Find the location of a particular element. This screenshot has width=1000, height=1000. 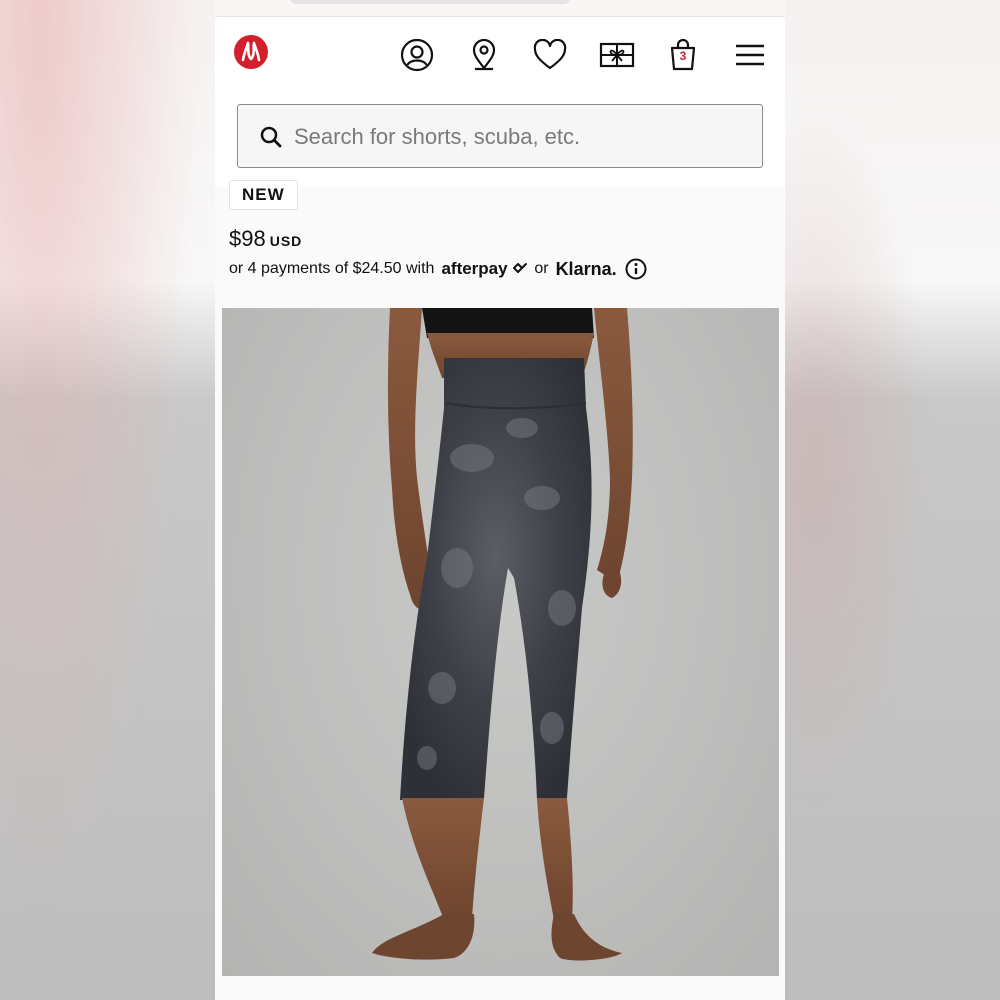

klarna-link: Klarna. is located at coordinates (586, 269).